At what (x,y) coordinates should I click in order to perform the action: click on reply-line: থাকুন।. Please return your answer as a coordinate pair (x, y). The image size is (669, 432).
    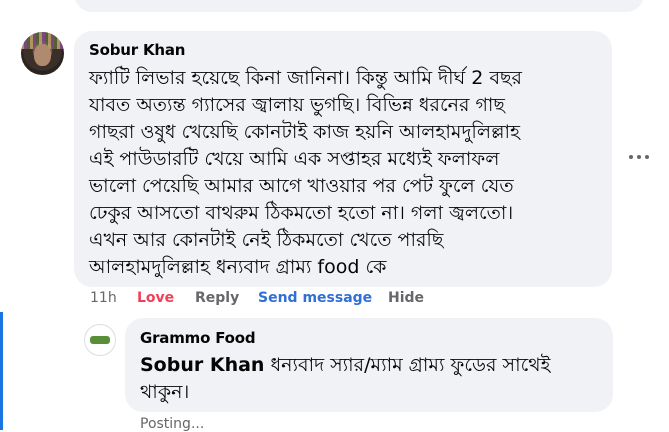
    Looking at the image, I should click on (165, 392).